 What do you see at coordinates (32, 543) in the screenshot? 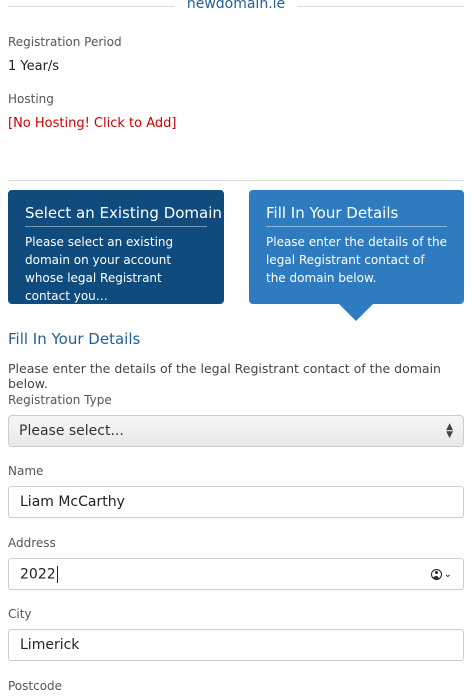
I see `address-label: Address` at bounding box center [32, 543].